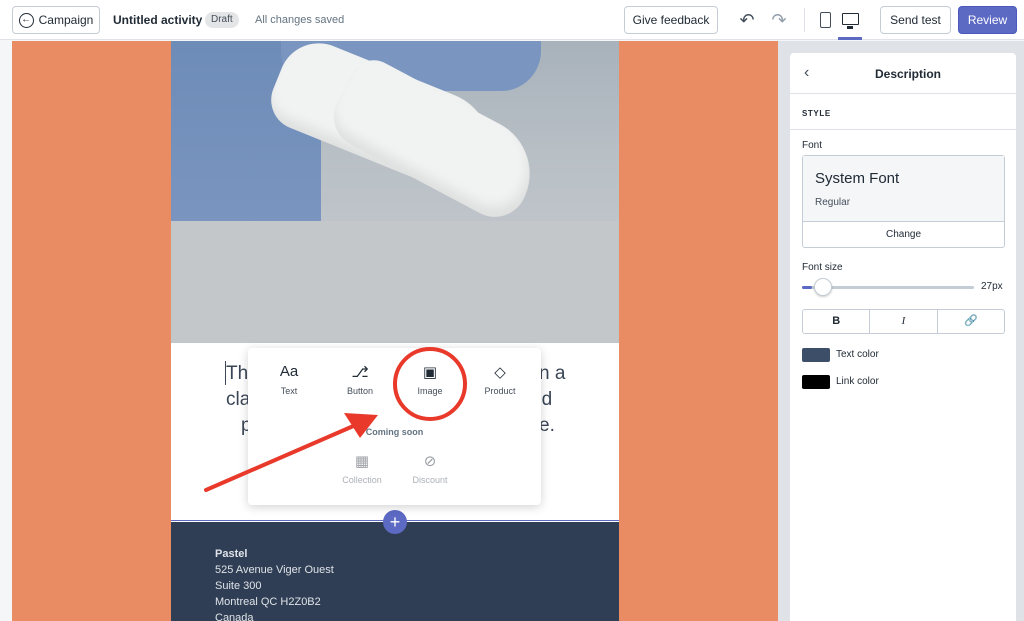  I want to click on add-section-button: +, so click(395, 522).